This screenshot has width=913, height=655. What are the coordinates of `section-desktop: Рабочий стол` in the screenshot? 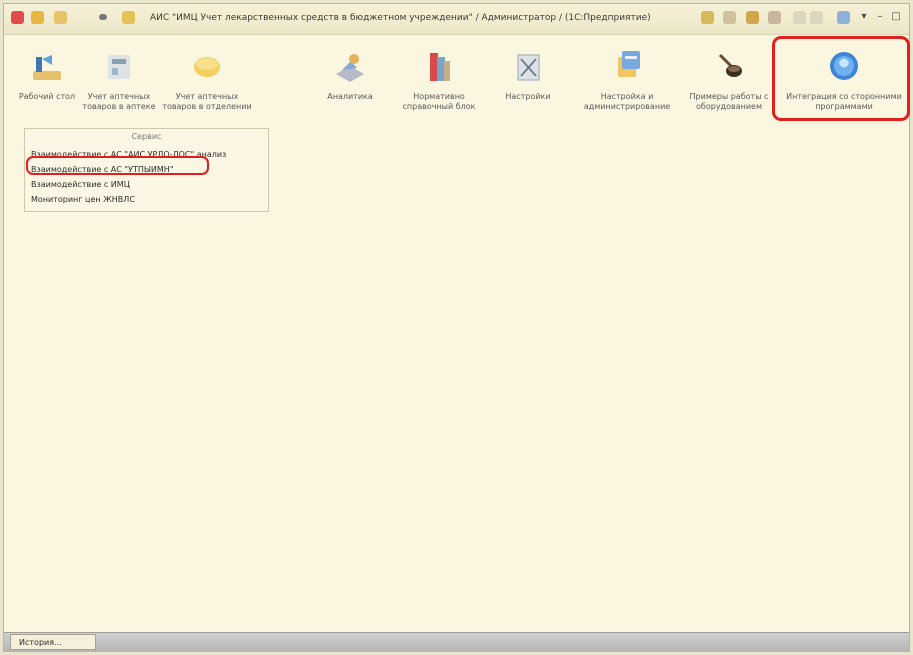 It's located at (47, 81).